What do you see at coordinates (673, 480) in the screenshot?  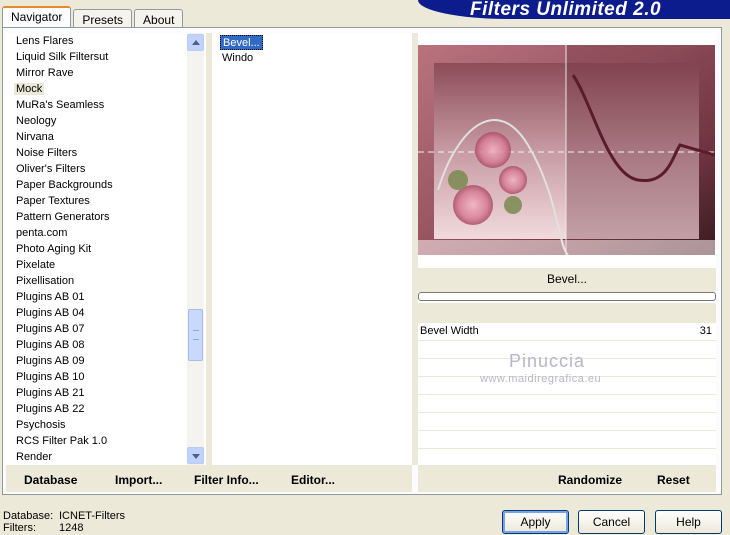 I see `reset-button: Reset` at bounding box center [673, 480].